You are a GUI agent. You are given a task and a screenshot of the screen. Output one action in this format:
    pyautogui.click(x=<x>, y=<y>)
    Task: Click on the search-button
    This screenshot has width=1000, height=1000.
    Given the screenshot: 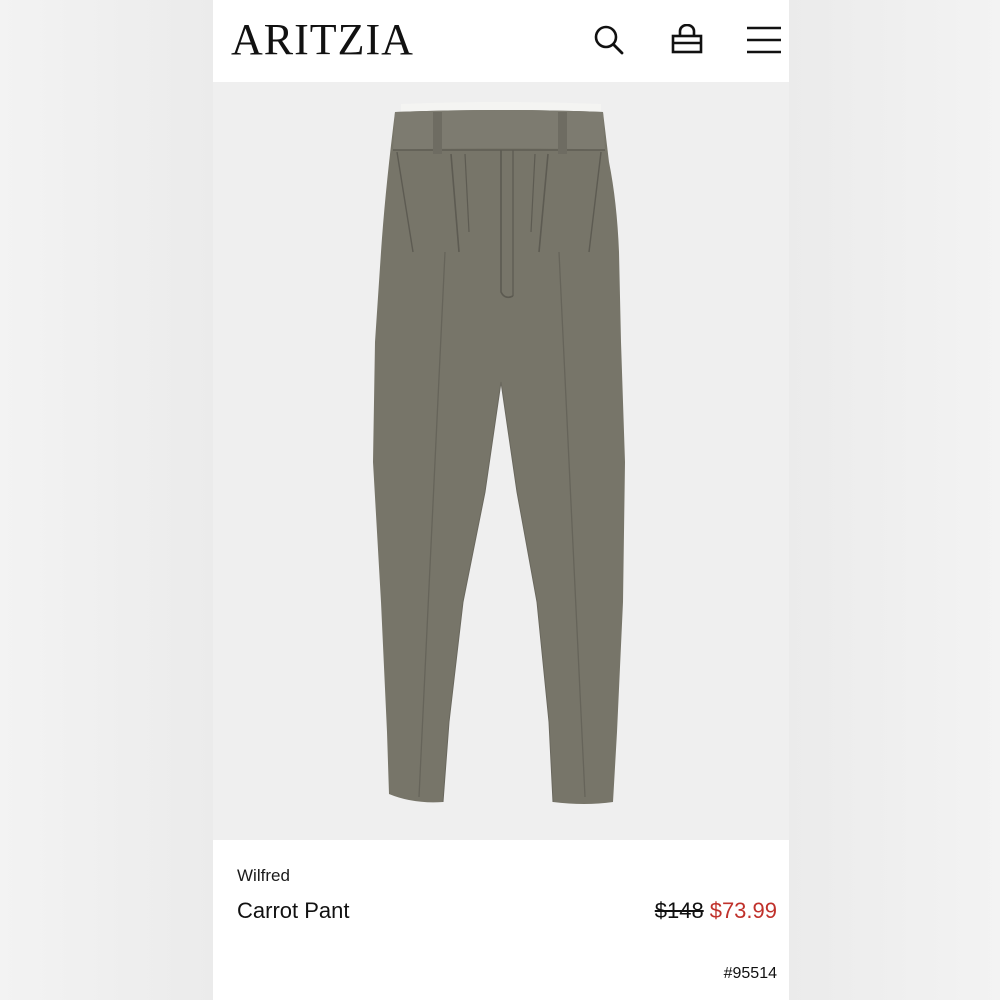 What is the action you would take?
    pyautogui.click(x=609, y=40)
    